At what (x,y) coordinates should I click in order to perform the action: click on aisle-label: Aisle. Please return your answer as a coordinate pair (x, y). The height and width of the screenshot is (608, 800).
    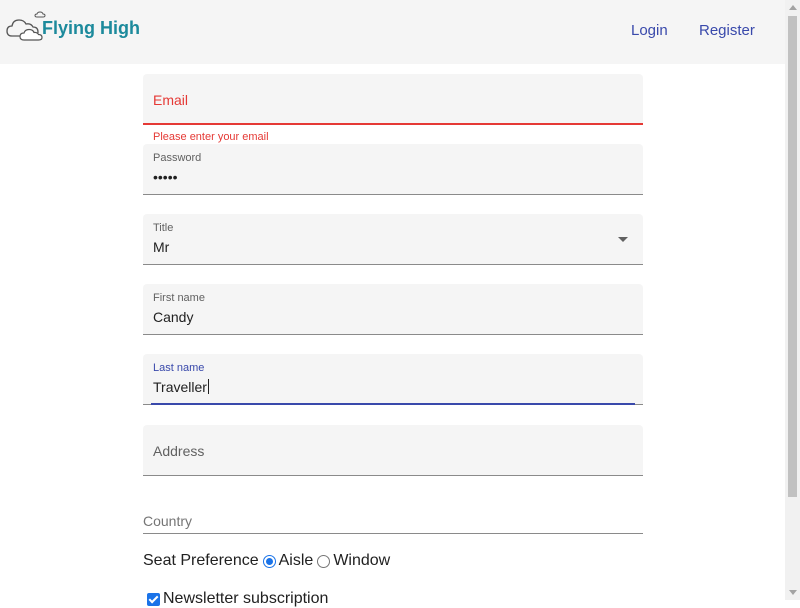
    Looking at the image, I should click on (296, 561).